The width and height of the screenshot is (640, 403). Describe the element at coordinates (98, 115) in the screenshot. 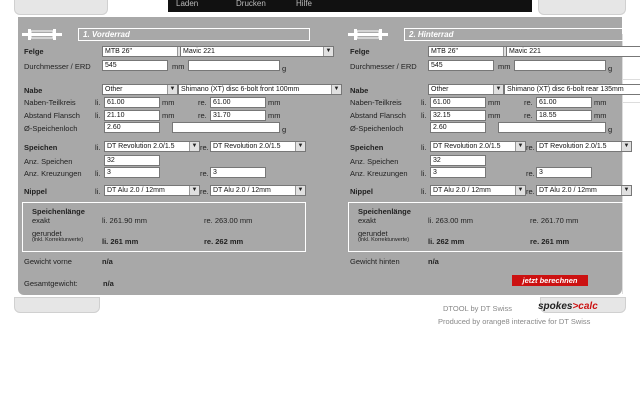

I see `wheel-front-distance-li-prefix: li.` at that location.